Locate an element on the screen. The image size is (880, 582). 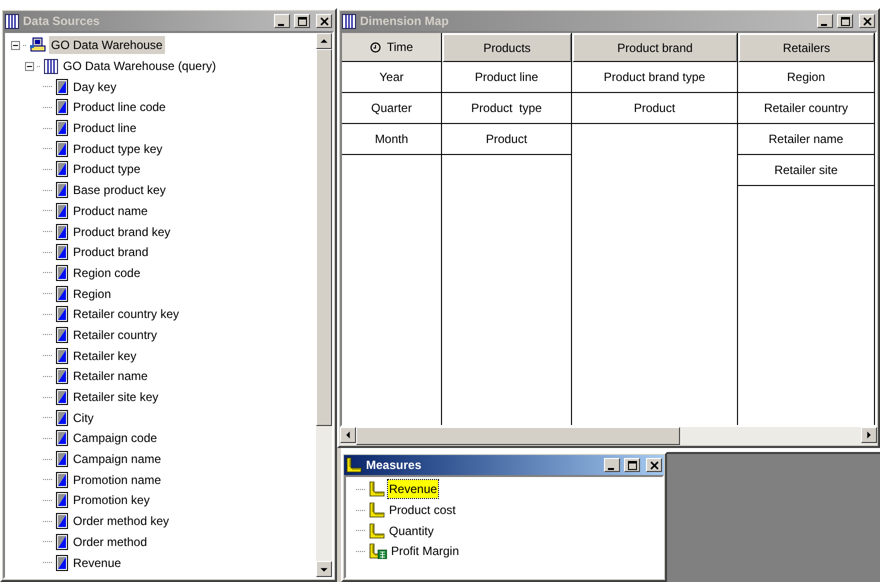
tree-item: GO Data Warehouse is located at coordinates (107, 45).